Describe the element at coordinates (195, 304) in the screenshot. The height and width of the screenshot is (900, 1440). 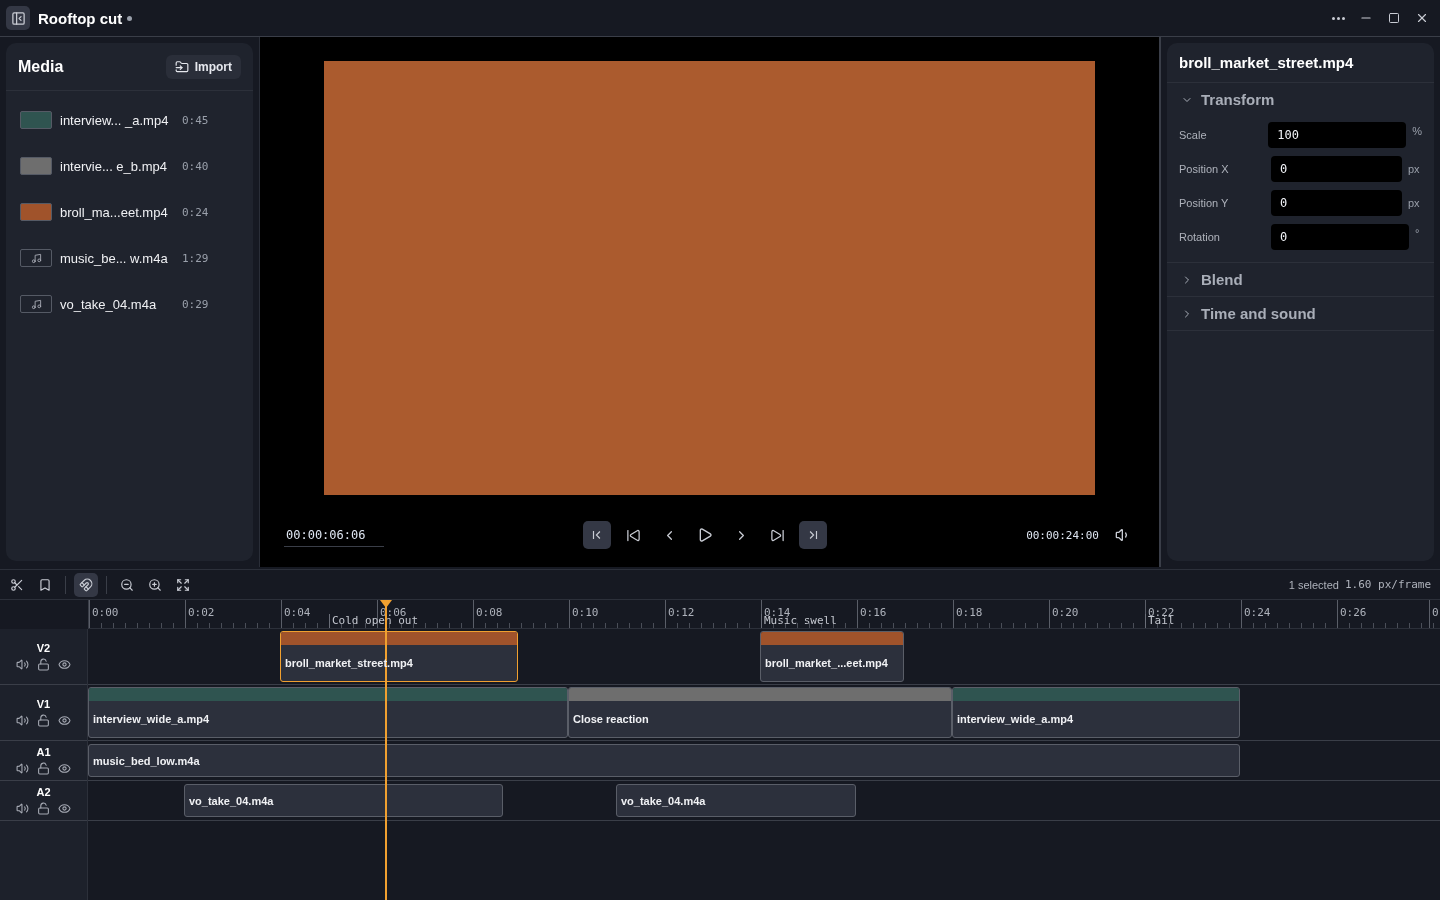
I see `media-duration: 0:29` at that location.